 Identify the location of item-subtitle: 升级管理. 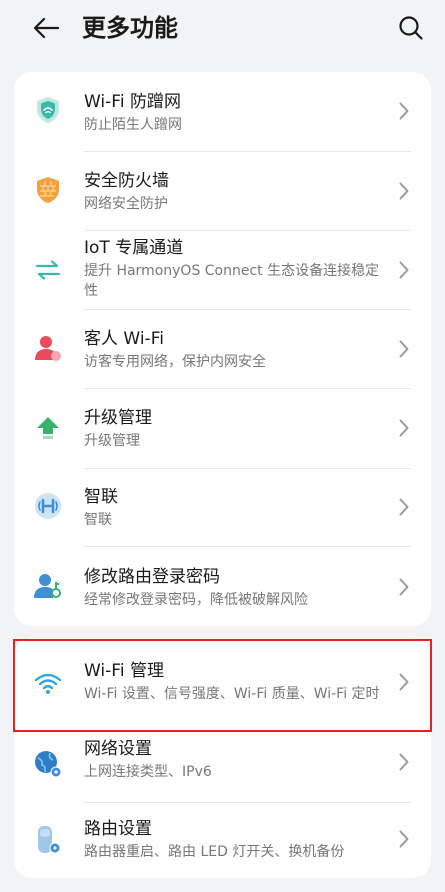
(112, 441).